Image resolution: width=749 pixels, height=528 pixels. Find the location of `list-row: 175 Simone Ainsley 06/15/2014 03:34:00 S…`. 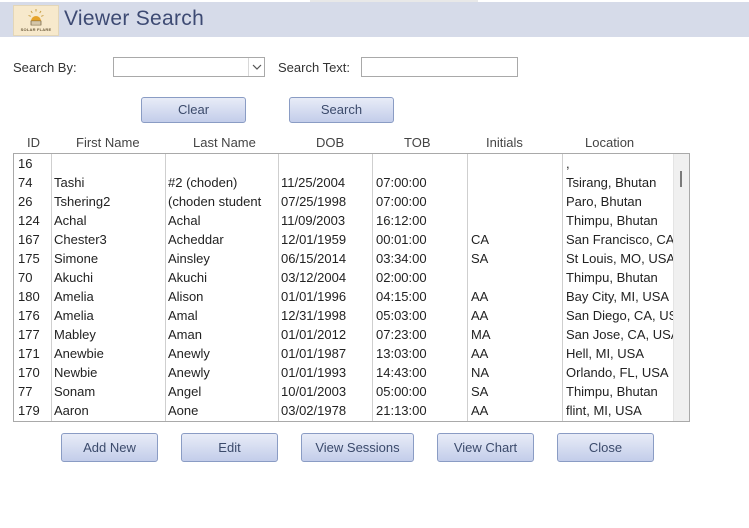

list-row: 175 Simone Ainsley 06/15/2014 03:34:00 S… is located at coordinates (344, 258).